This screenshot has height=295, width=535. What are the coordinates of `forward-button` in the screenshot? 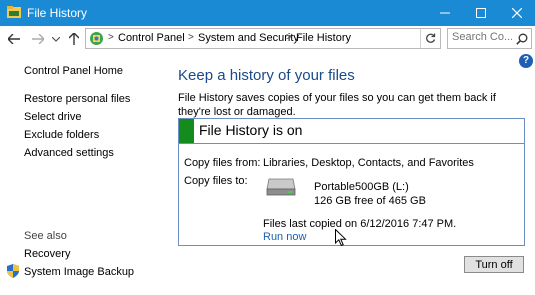 It's located at (38, 39).